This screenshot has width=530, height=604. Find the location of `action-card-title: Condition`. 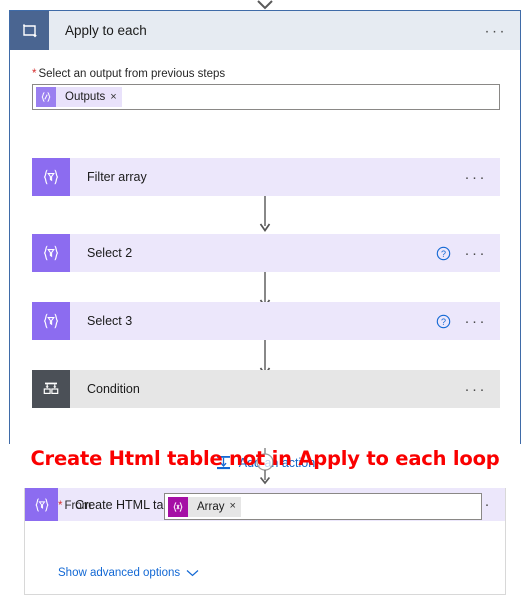

action-card-title: Condition is located at coordinates (113, 389).